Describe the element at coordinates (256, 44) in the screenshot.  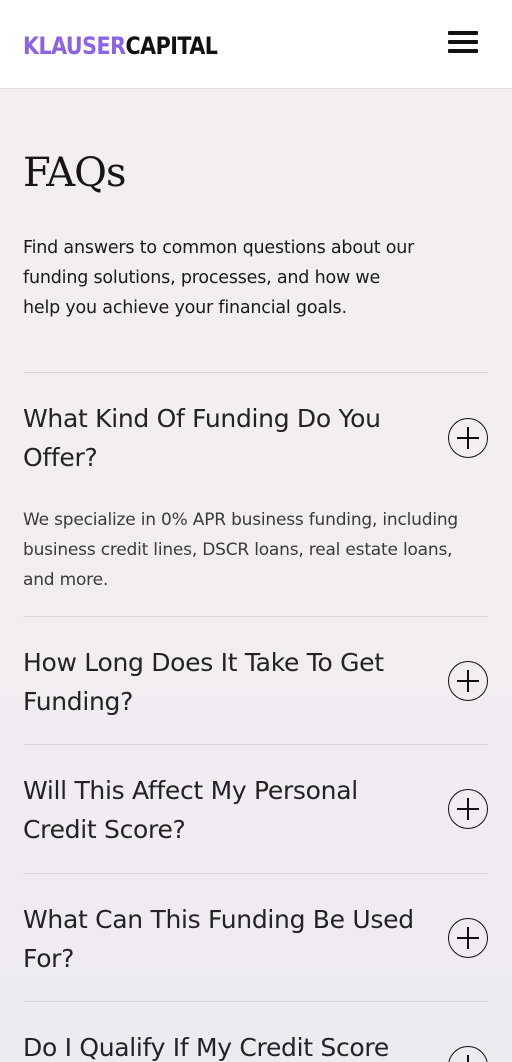
I see `site-header: KLAUSERCAPITAL` at that location.